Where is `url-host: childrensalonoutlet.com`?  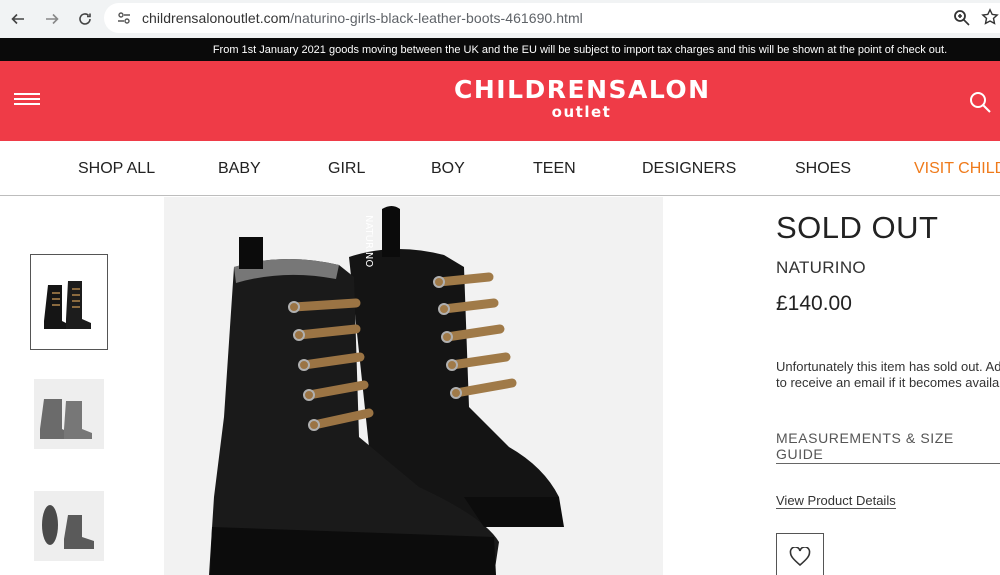 url-host: childrensalonoutlet.com is located at coordinates (216, 18).